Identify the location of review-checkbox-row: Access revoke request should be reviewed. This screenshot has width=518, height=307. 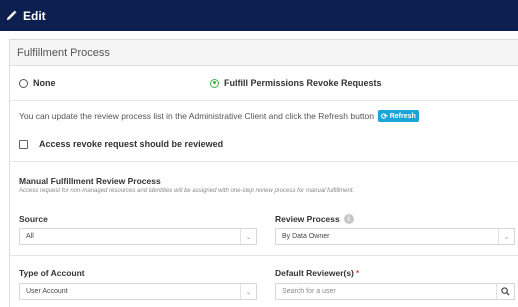
(121, 144).